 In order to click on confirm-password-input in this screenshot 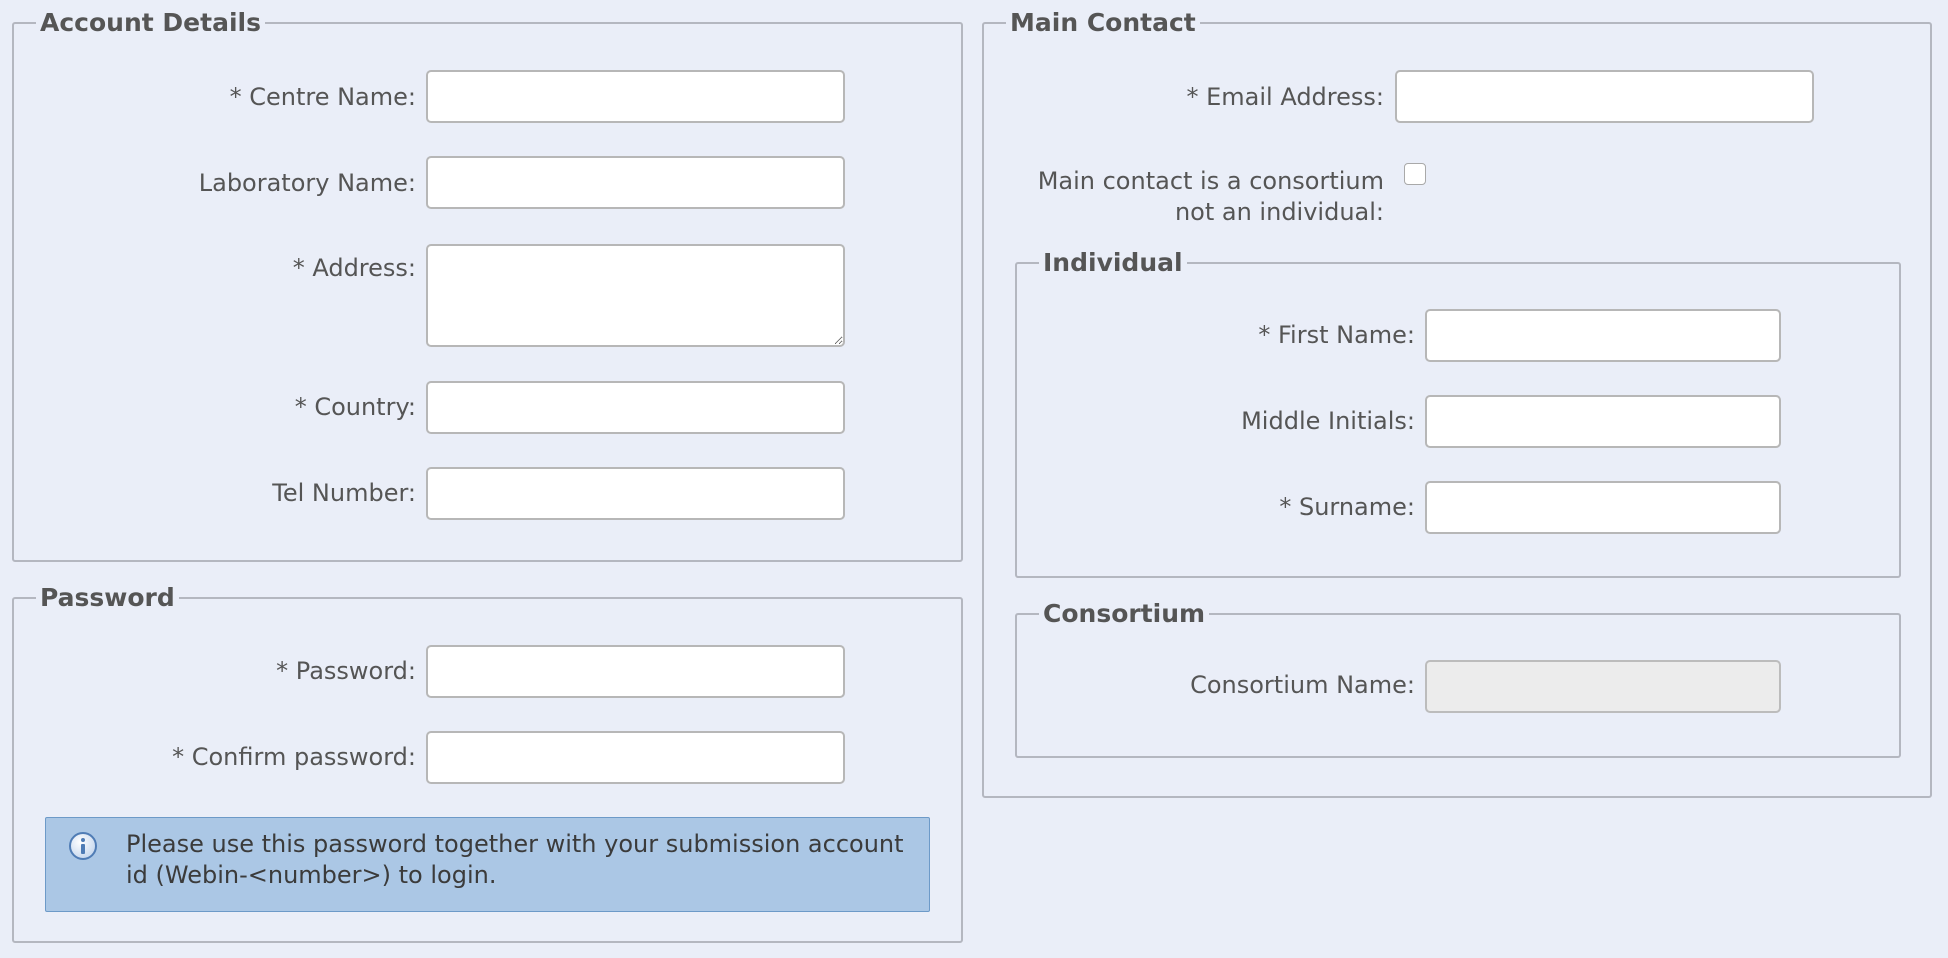, I will do `click(635, 757)`.